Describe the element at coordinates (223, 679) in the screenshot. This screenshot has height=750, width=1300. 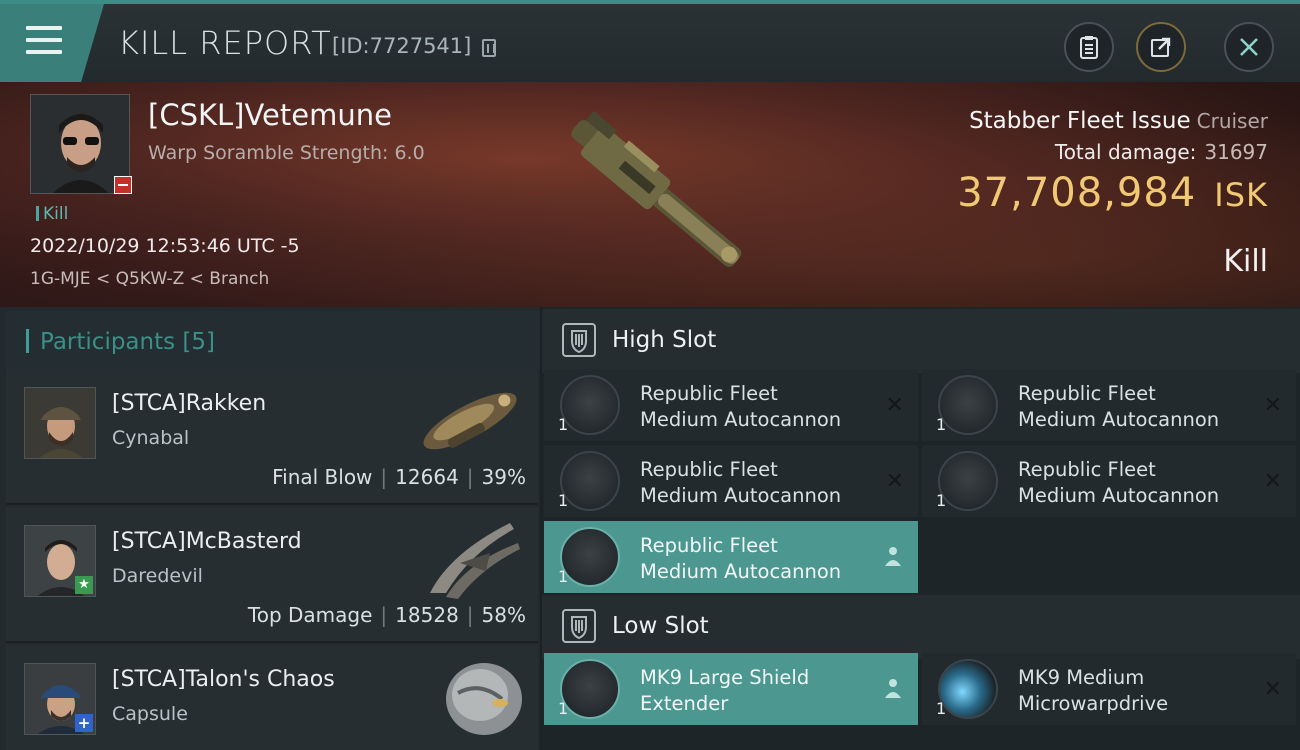
I see `participant-name: [STCA]Talon's Chaos` at that location.